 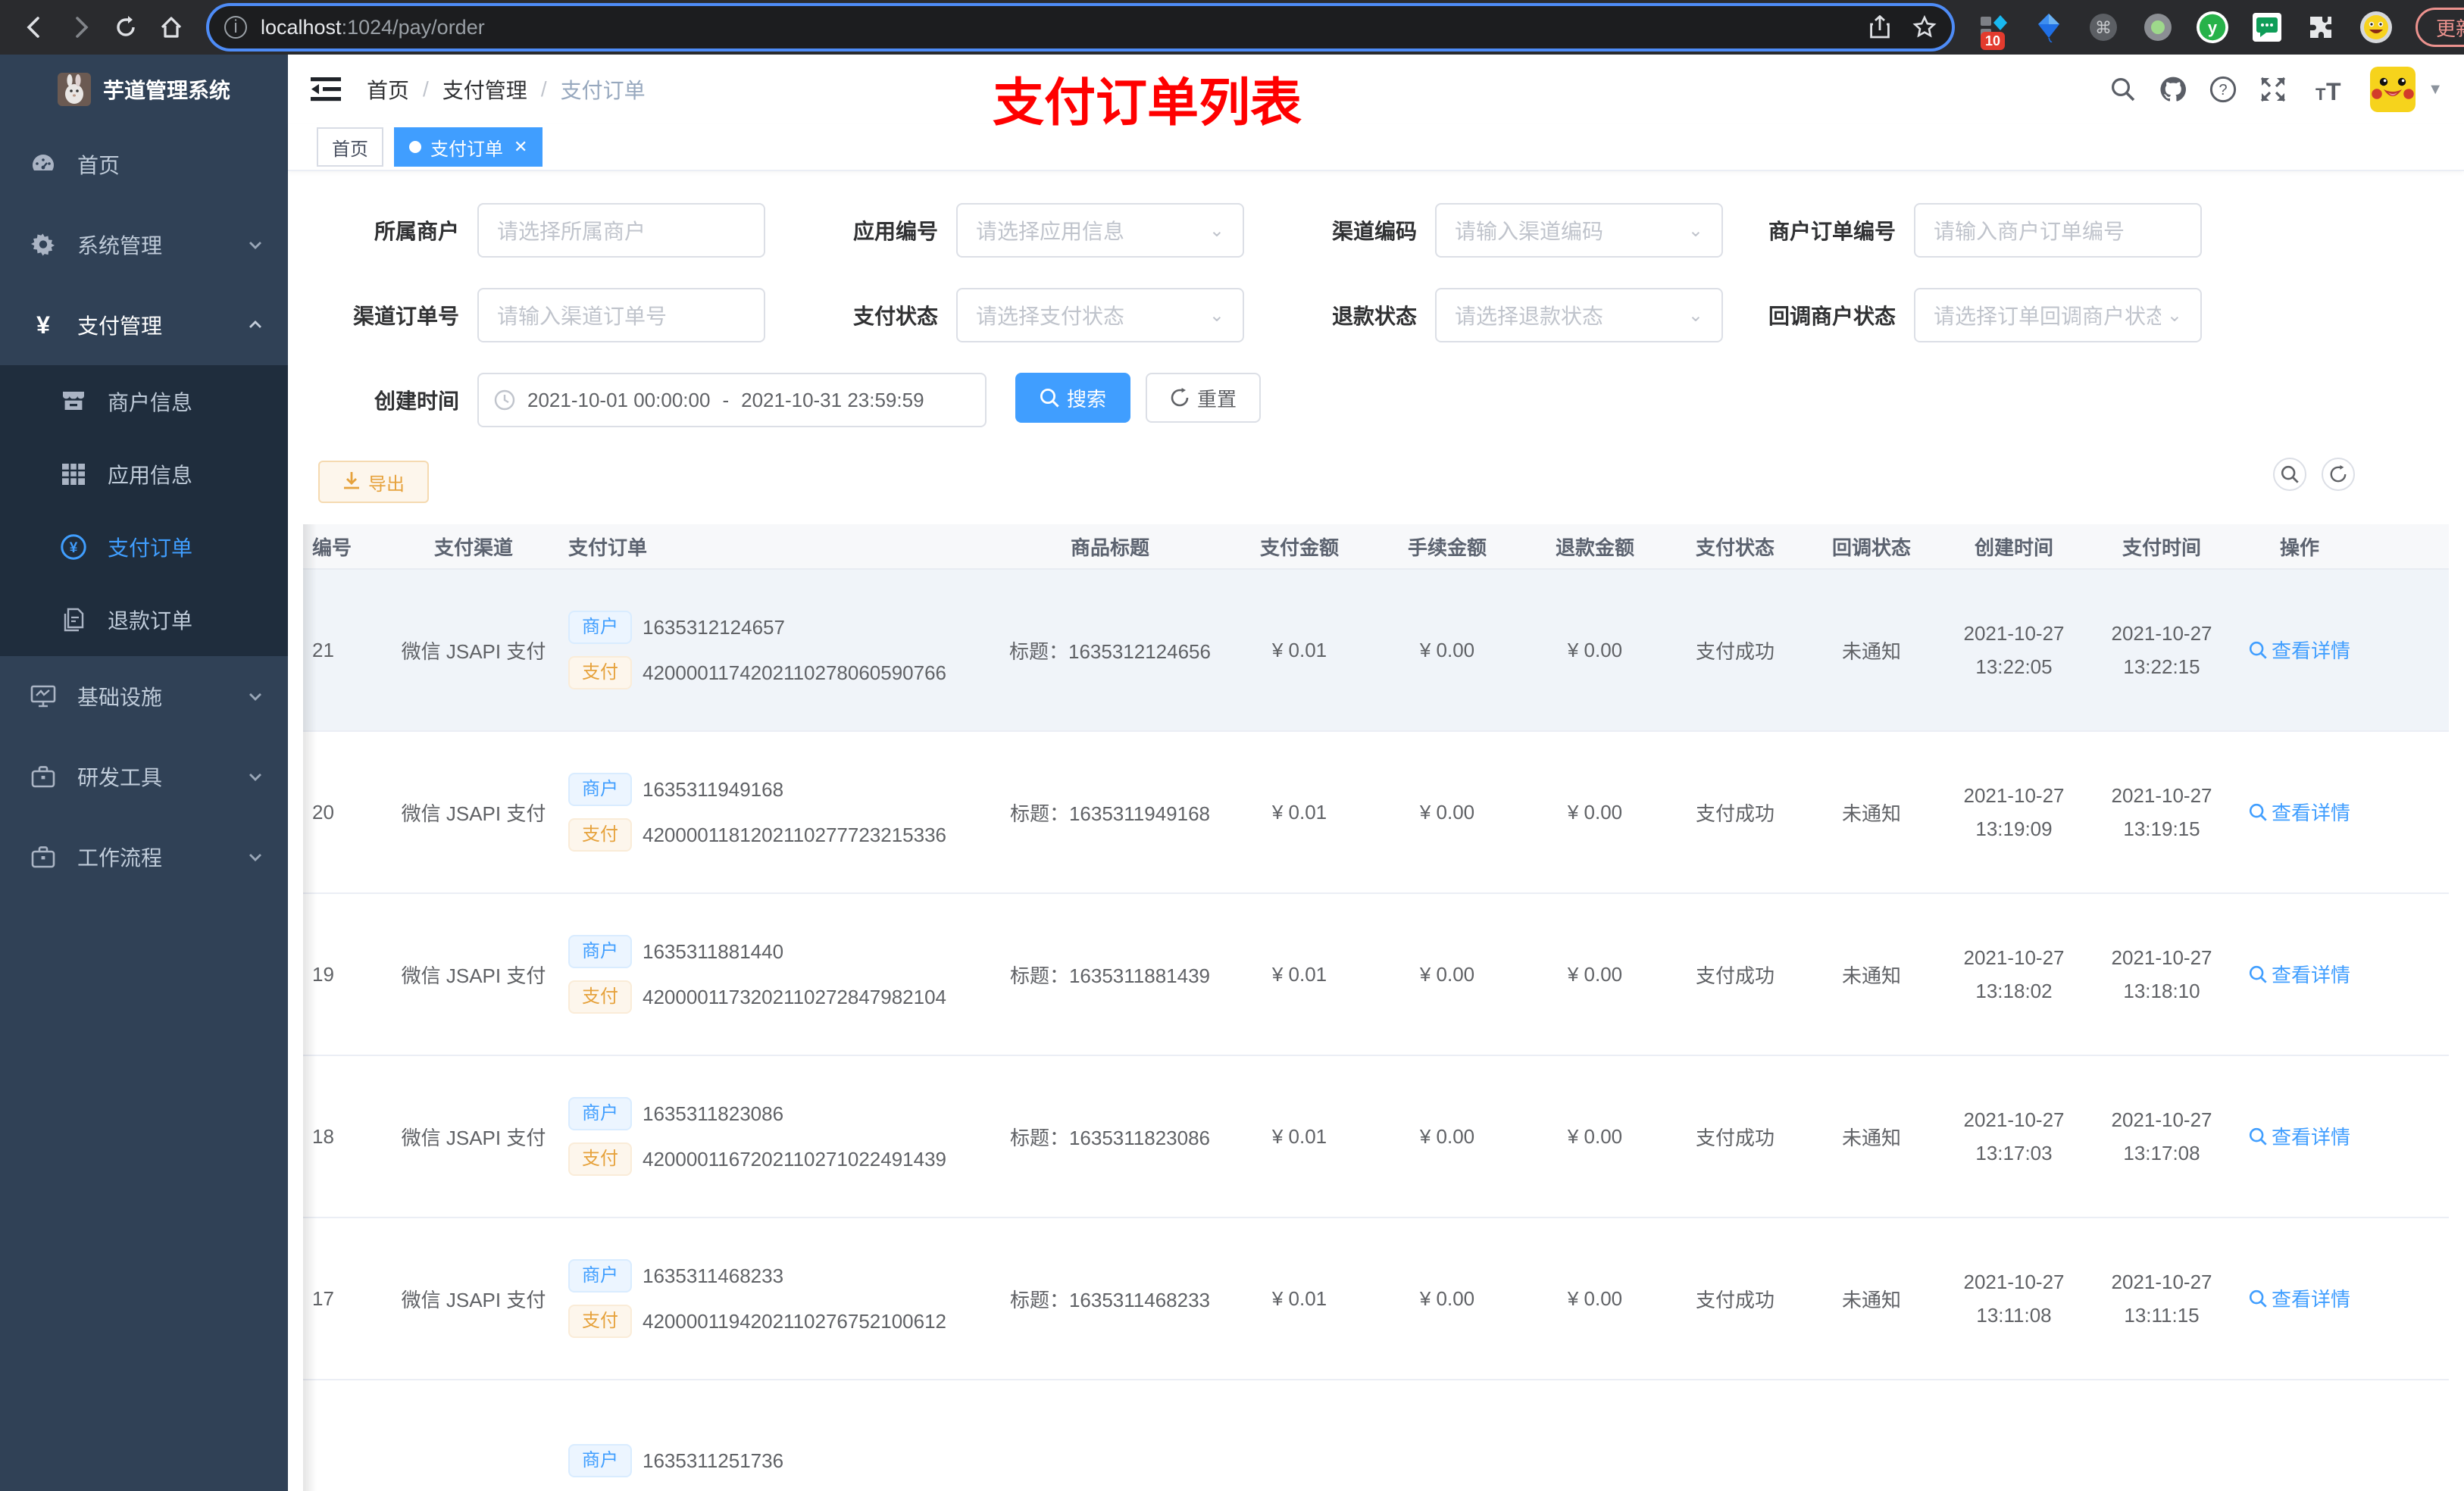 What do you see at coordinates (144, 547) in the screenshot?
I see `sidebar-item-pay-order: ¥ 支付订单` at bounding box center [144, 547].